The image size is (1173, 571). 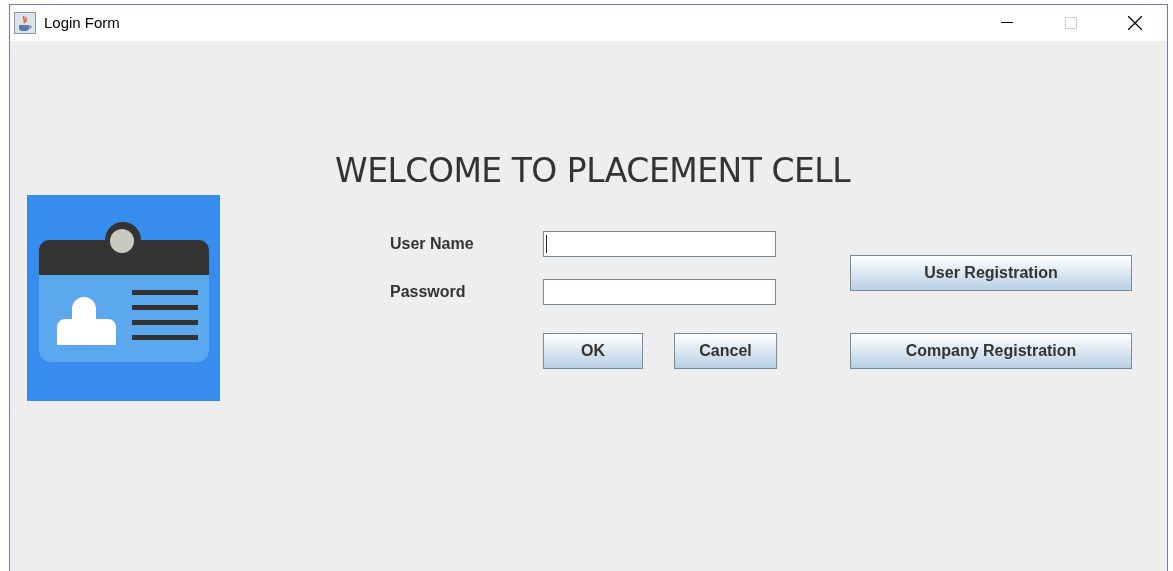 I want to click on window-title: Login Form, so click(x=82, y=22).